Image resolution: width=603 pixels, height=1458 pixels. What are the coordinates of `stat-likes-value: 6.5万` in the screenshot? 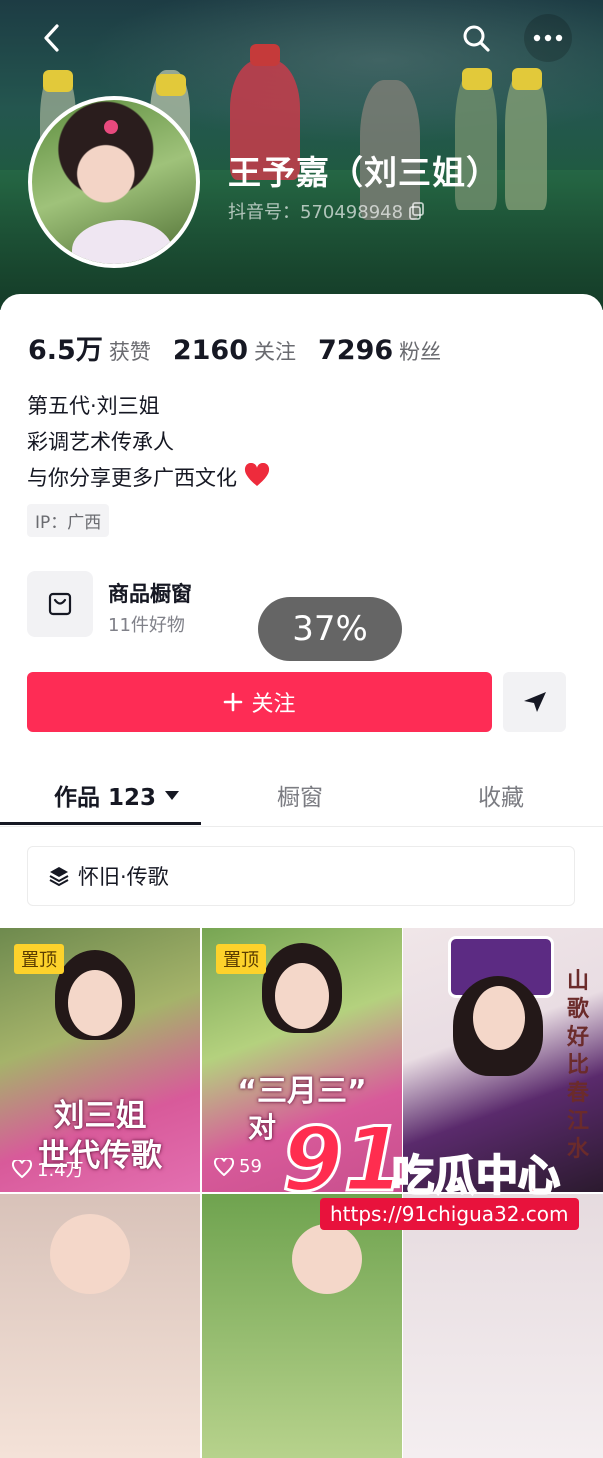 It's located at (65, 350).